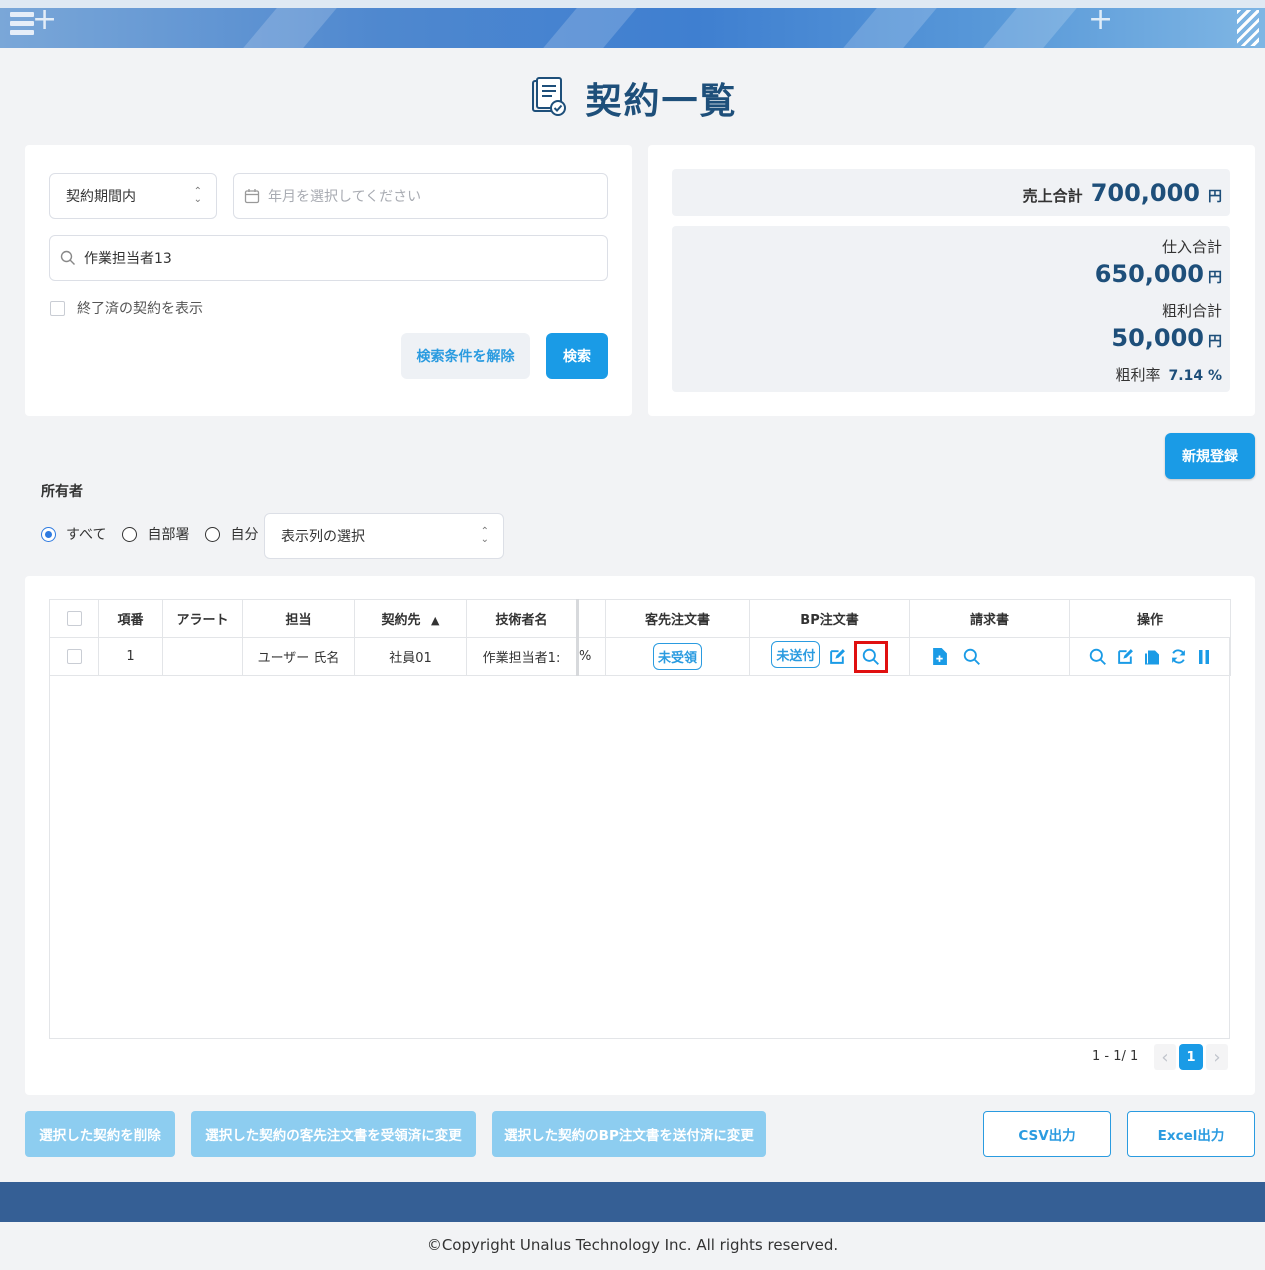 The width and height of the screenshot is (1265, 1270). What do you see at coordinates (298, 656) in the screenshot?
I see `row-owner: ユーザー 氏名` at bounding box center [298, 656].